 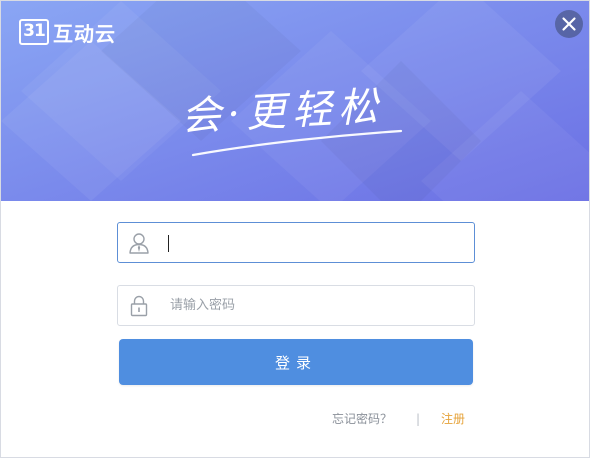 I want to click on logo-mark: 31, so click(x=34, y=32).